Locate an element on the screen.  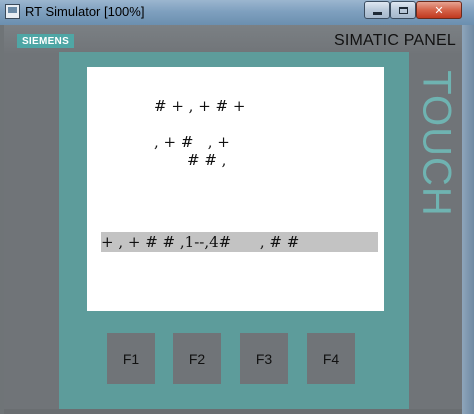
maximize-button is located at coordinates (403, 10).